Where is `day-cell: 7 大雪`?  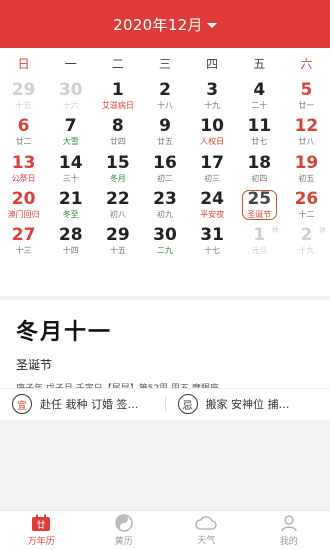
day-cell: 7 大雪 is located at coordinates (70, 132).